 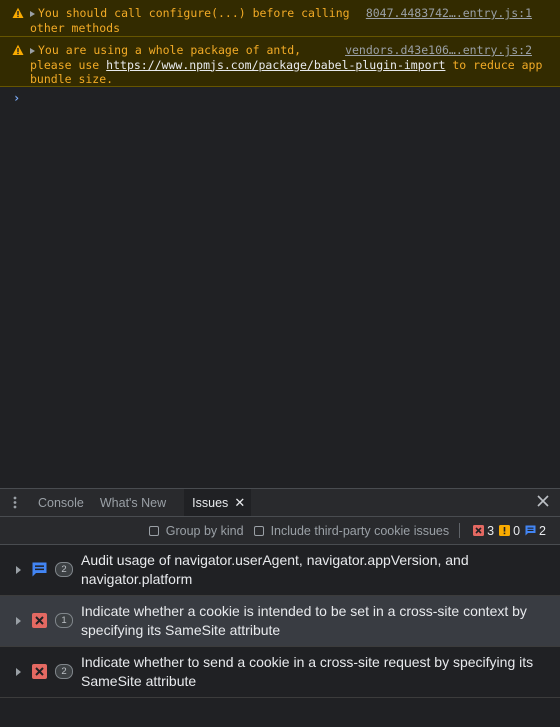 I want to click on error-count-value: 3, so click(x=491, y=530).